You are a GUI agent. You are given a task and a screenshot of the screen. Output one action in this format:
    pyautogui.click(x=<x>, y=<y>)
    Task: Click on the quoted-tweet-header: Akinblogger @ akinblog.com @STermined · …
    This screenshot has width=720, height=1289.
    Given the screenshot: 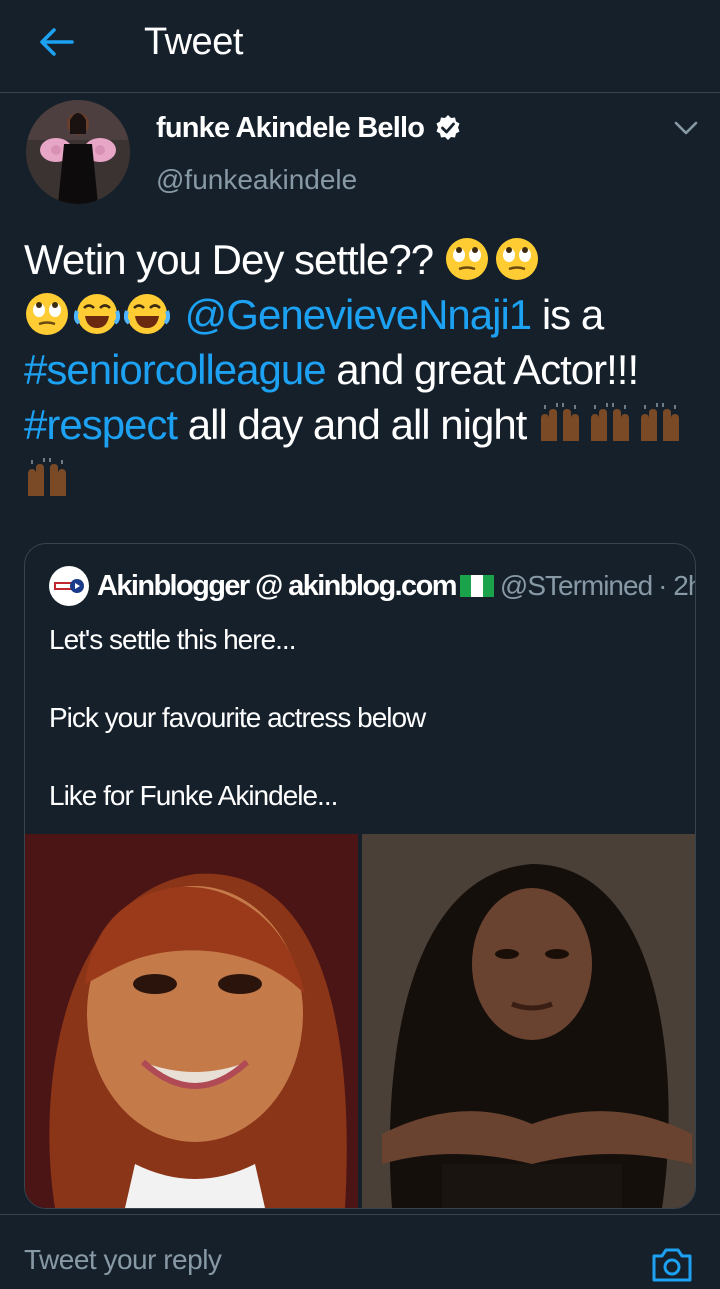 What is the action you would take?
    pyautogui.click(x=372, y=586)
    